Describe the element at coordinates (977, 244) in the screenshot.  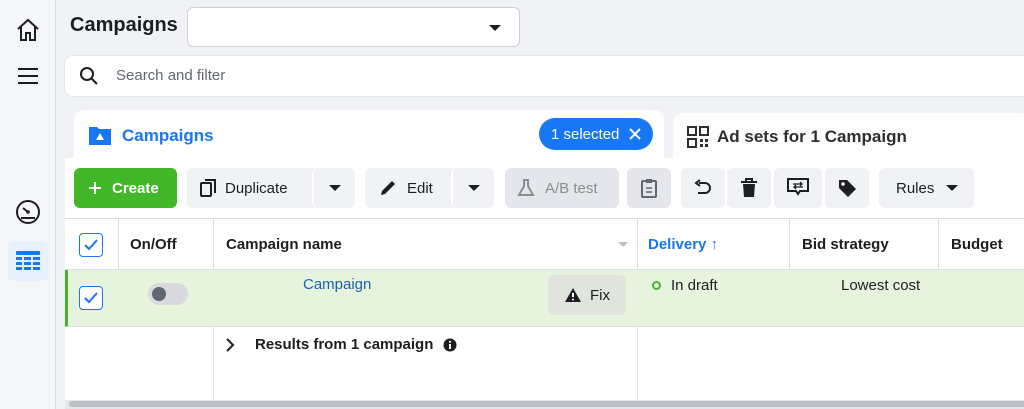
I see `column-header-budget: Budget` at that location.